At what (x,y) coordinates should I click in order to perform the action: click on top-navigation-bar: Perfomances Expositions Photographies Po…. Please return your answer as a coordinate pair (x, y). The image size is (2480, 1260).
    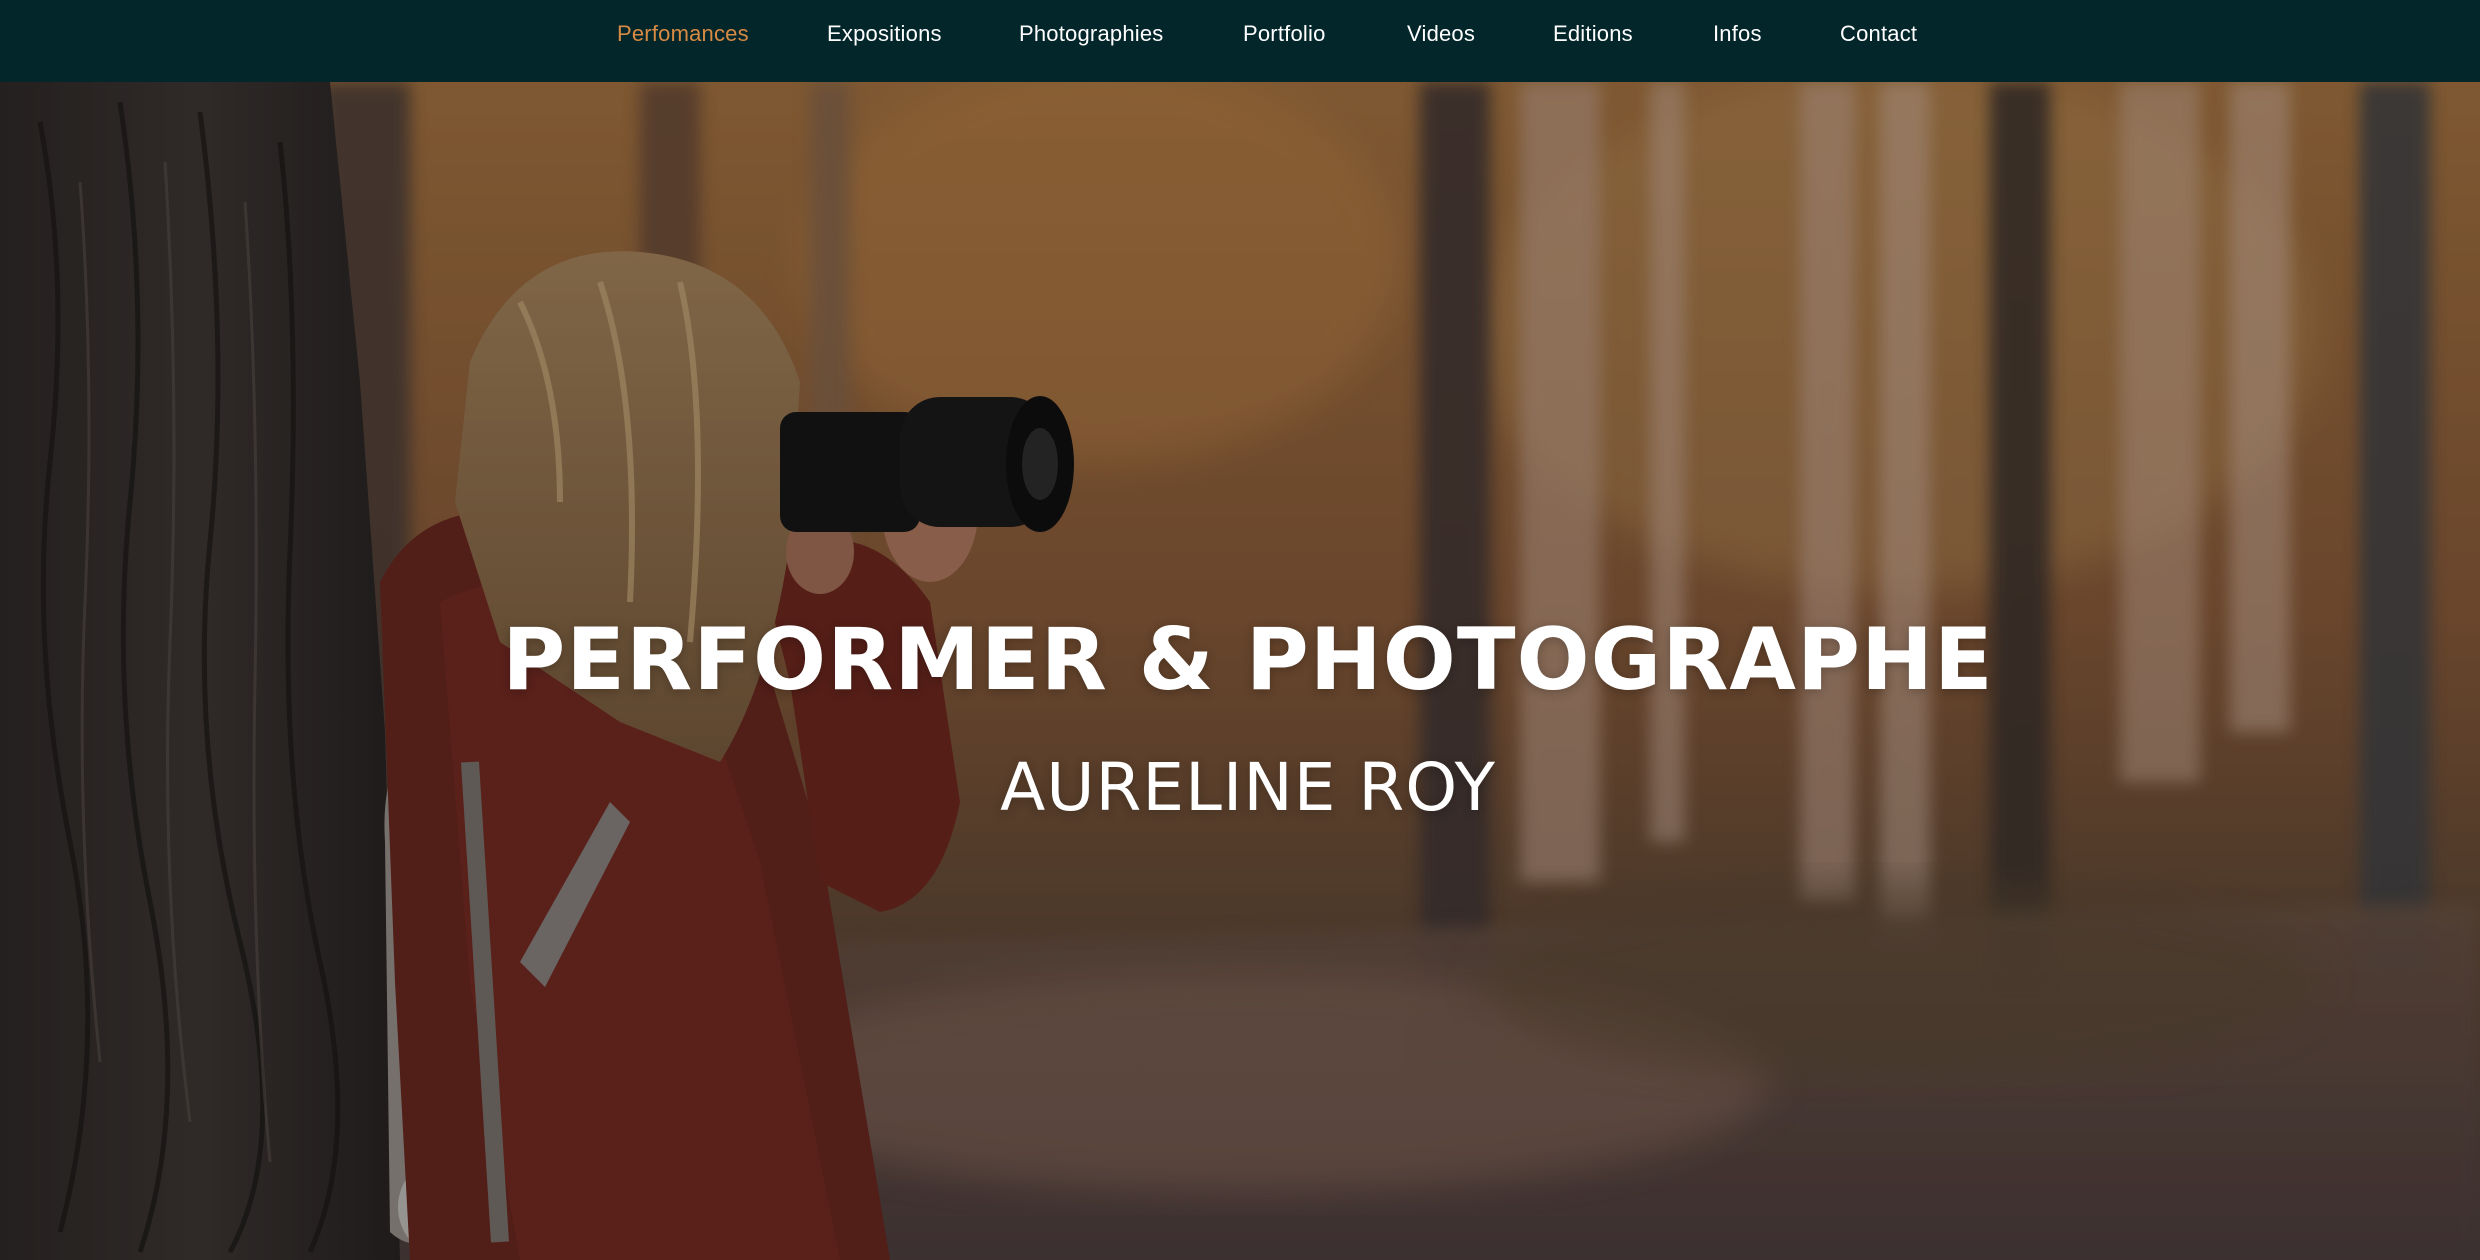
    Looking at the image, I should click on (1240, 41).